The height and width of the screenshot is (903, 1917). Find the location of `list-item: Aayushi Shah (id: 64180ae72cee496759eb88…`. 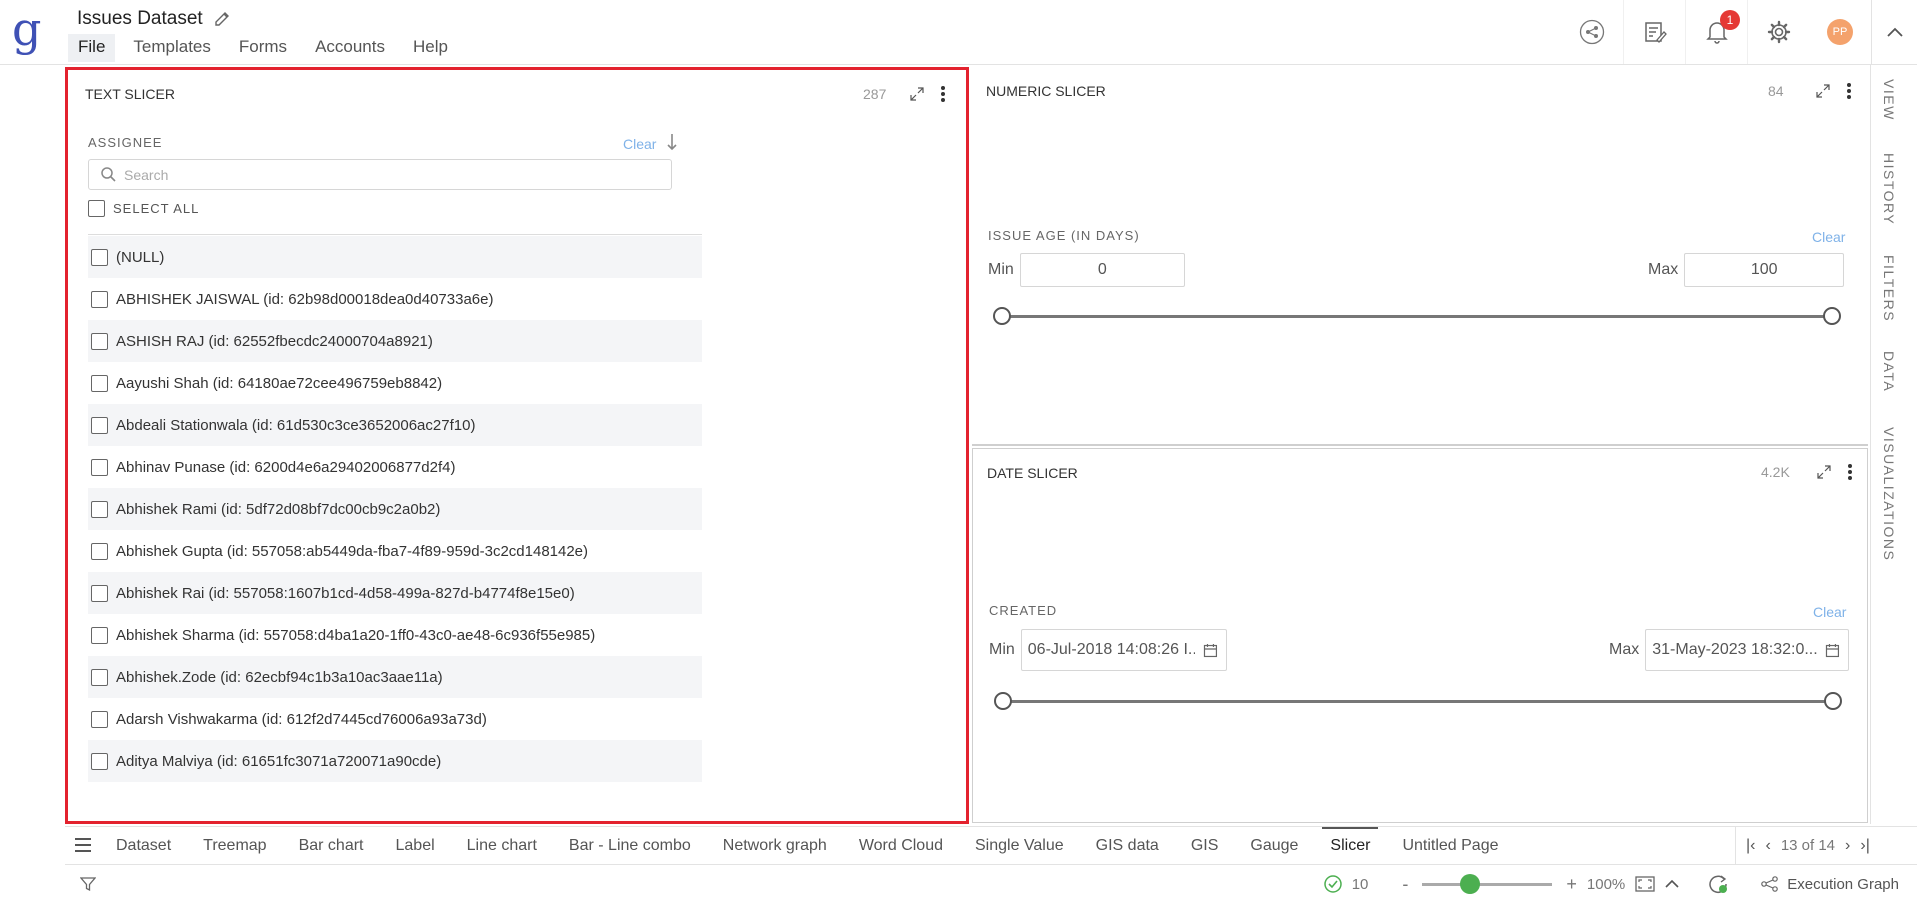

list-item: Aayushi Shah (id: 64180ae72cee496759eb88… is located at coordinates (395, 383).